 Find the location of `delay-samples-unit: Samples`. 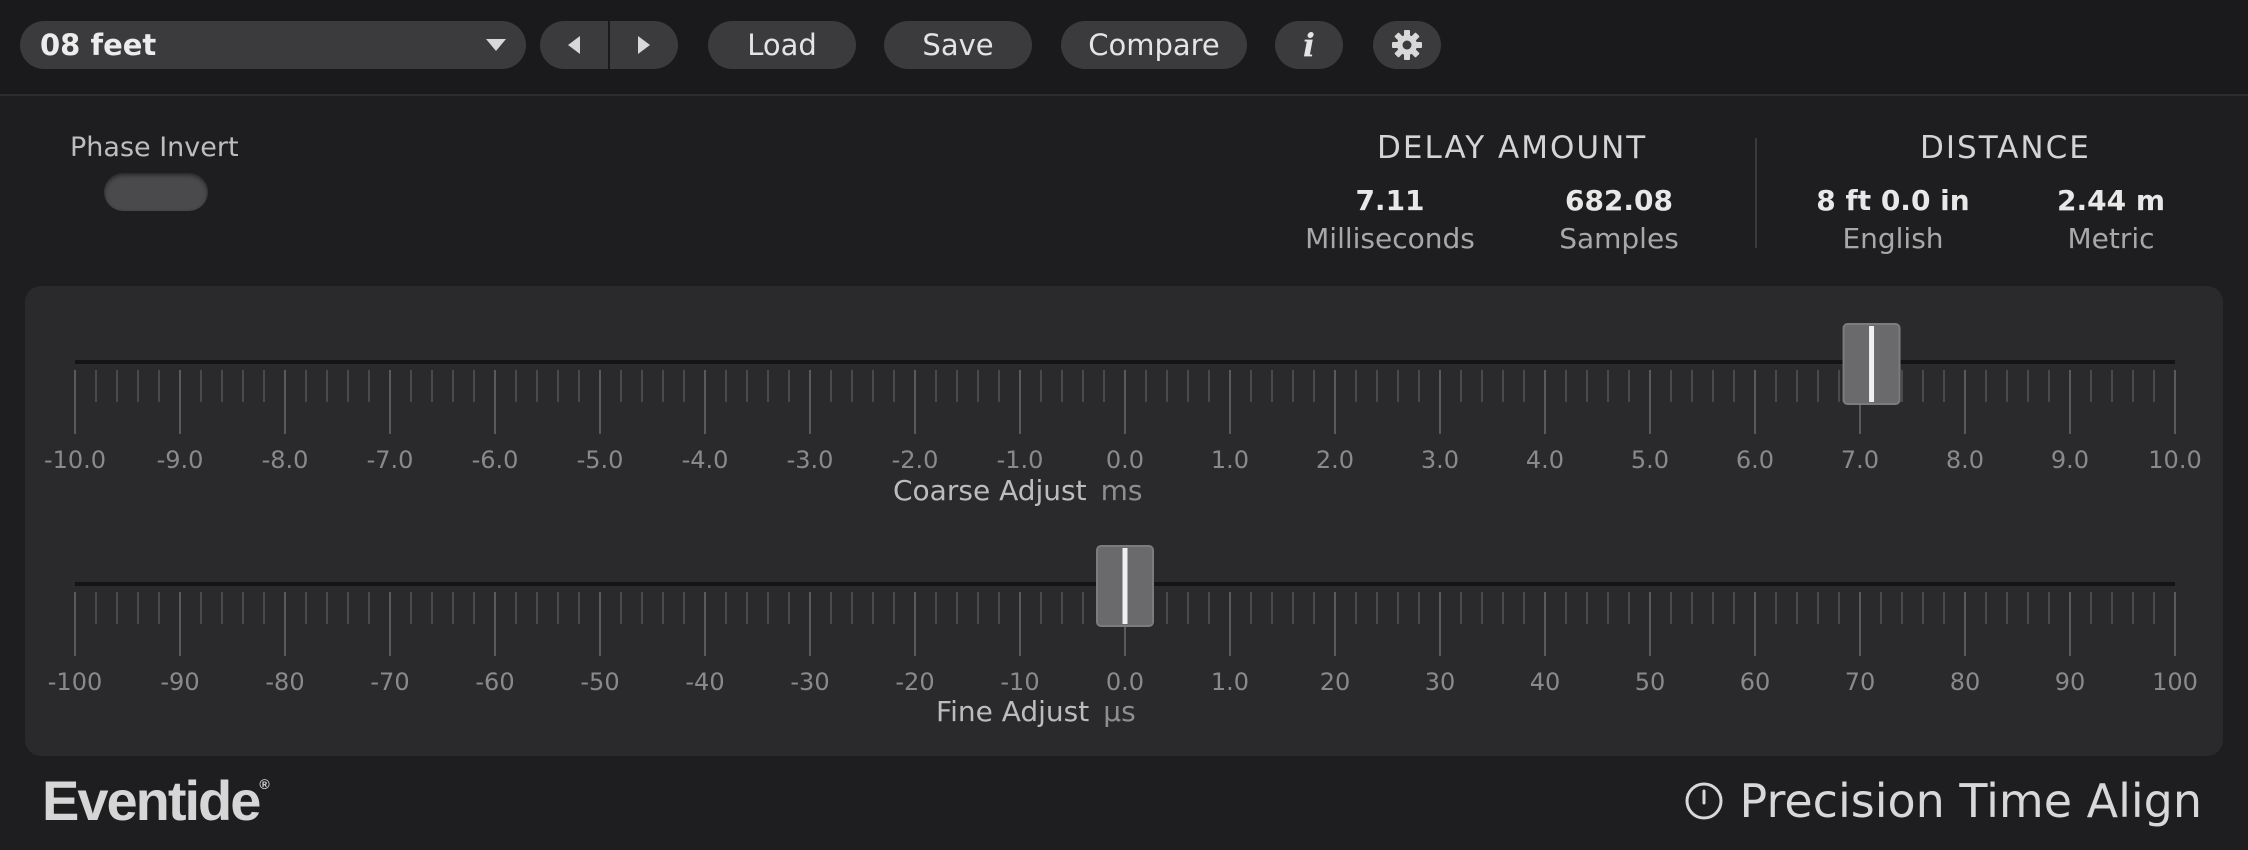

delay-samples-unit: Samples is located at coordinates (1619, 238).